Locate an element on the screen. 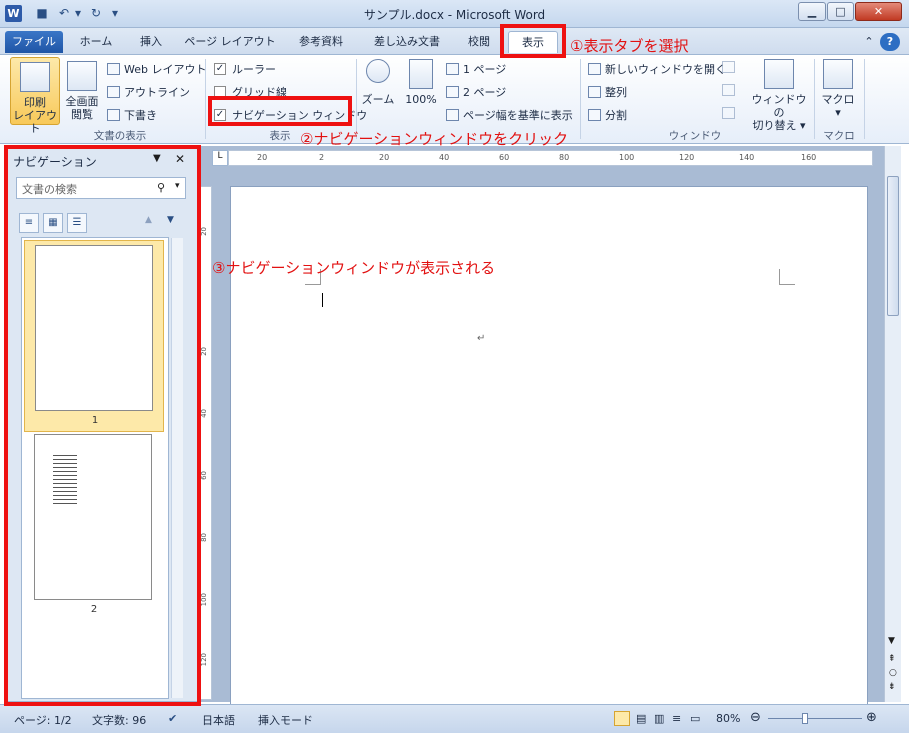 This screenshot has height=733, width=909. horizontal-ruler: 20 2 20 40 60 80 100 120 140 160 is located at coordinates (550, 158).